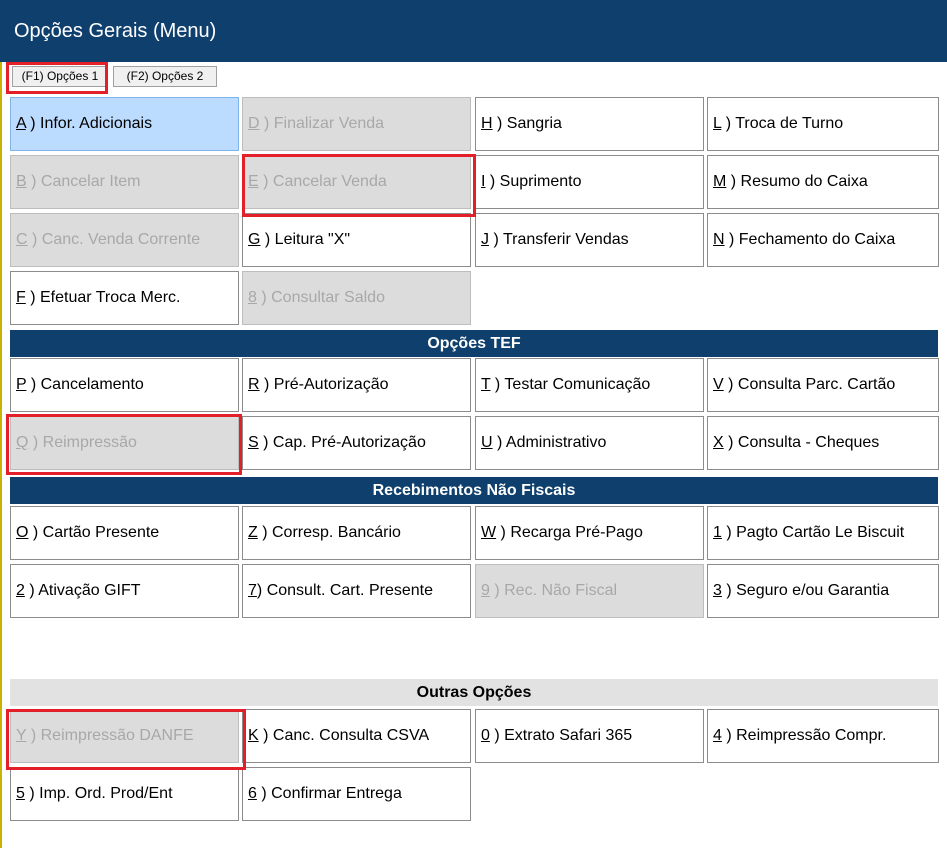 This screenshot has height=848, width=947. I want to click on menu-button-imp-ord-prod-ent: 5 ) Imp. Ord. Prod/Ent, so click(124, 794).